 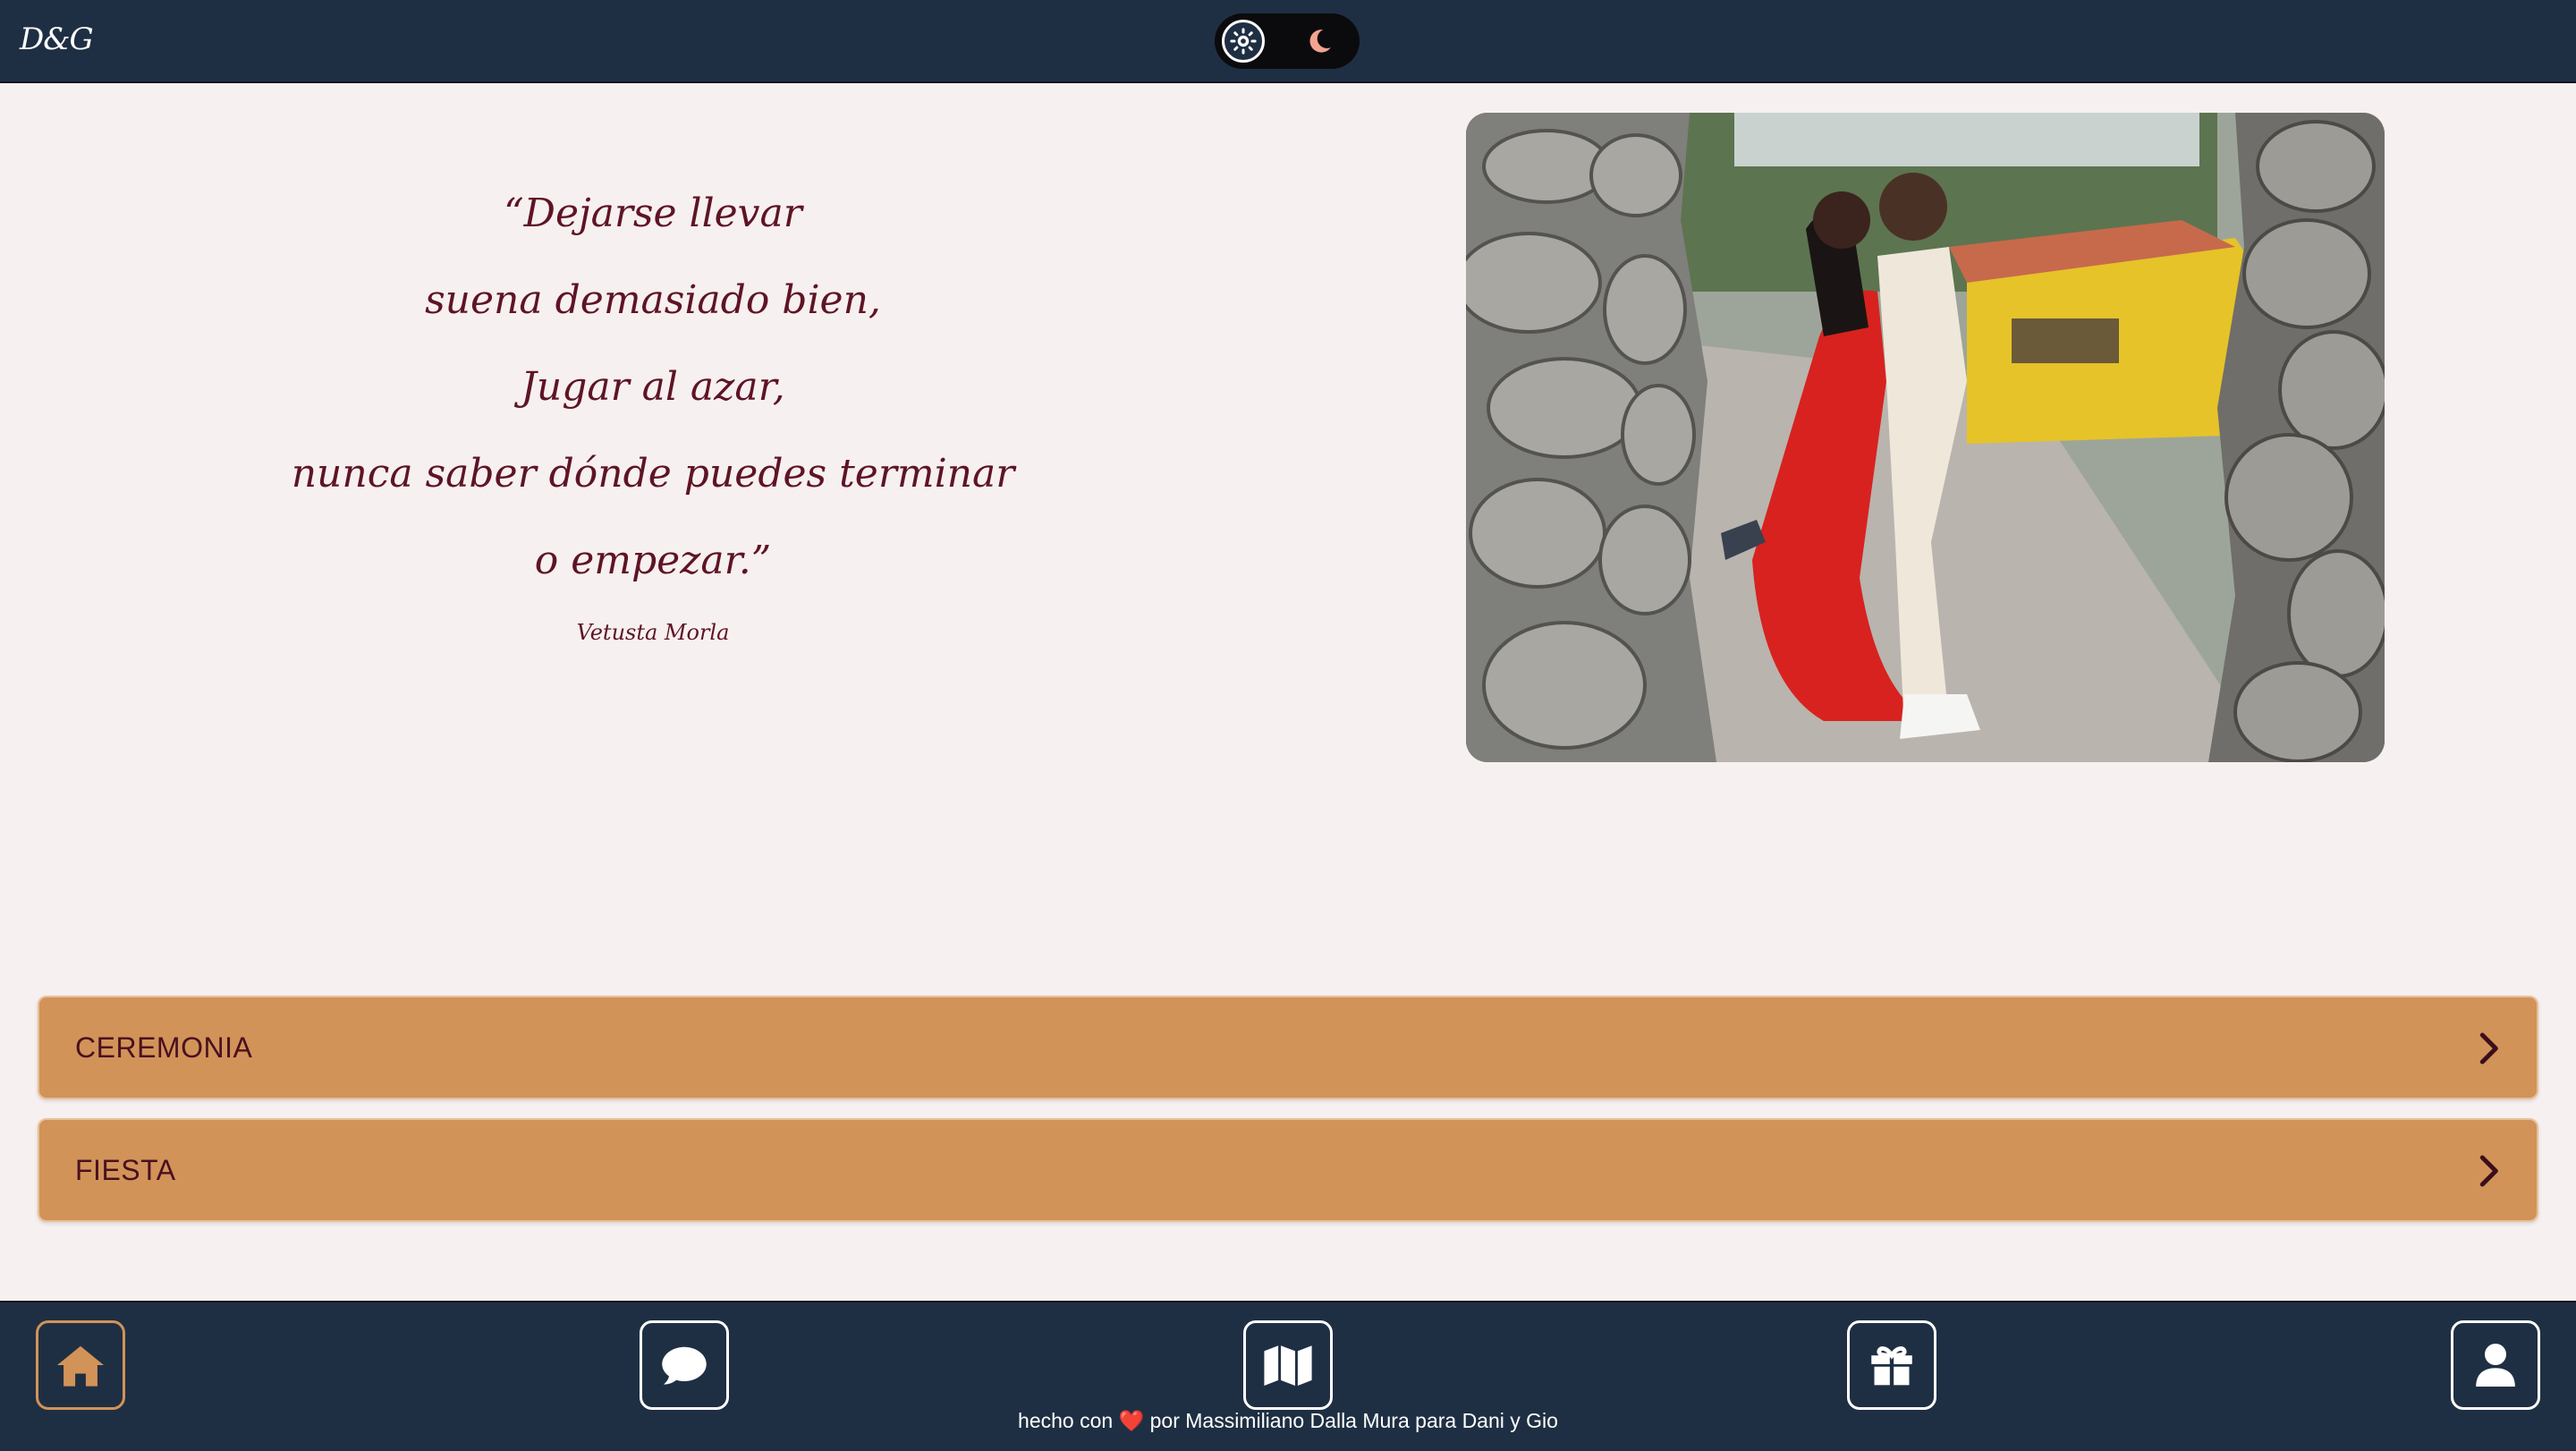 I want to click on accordion-label: CEREMONIA, so click(x=164, y=1047).